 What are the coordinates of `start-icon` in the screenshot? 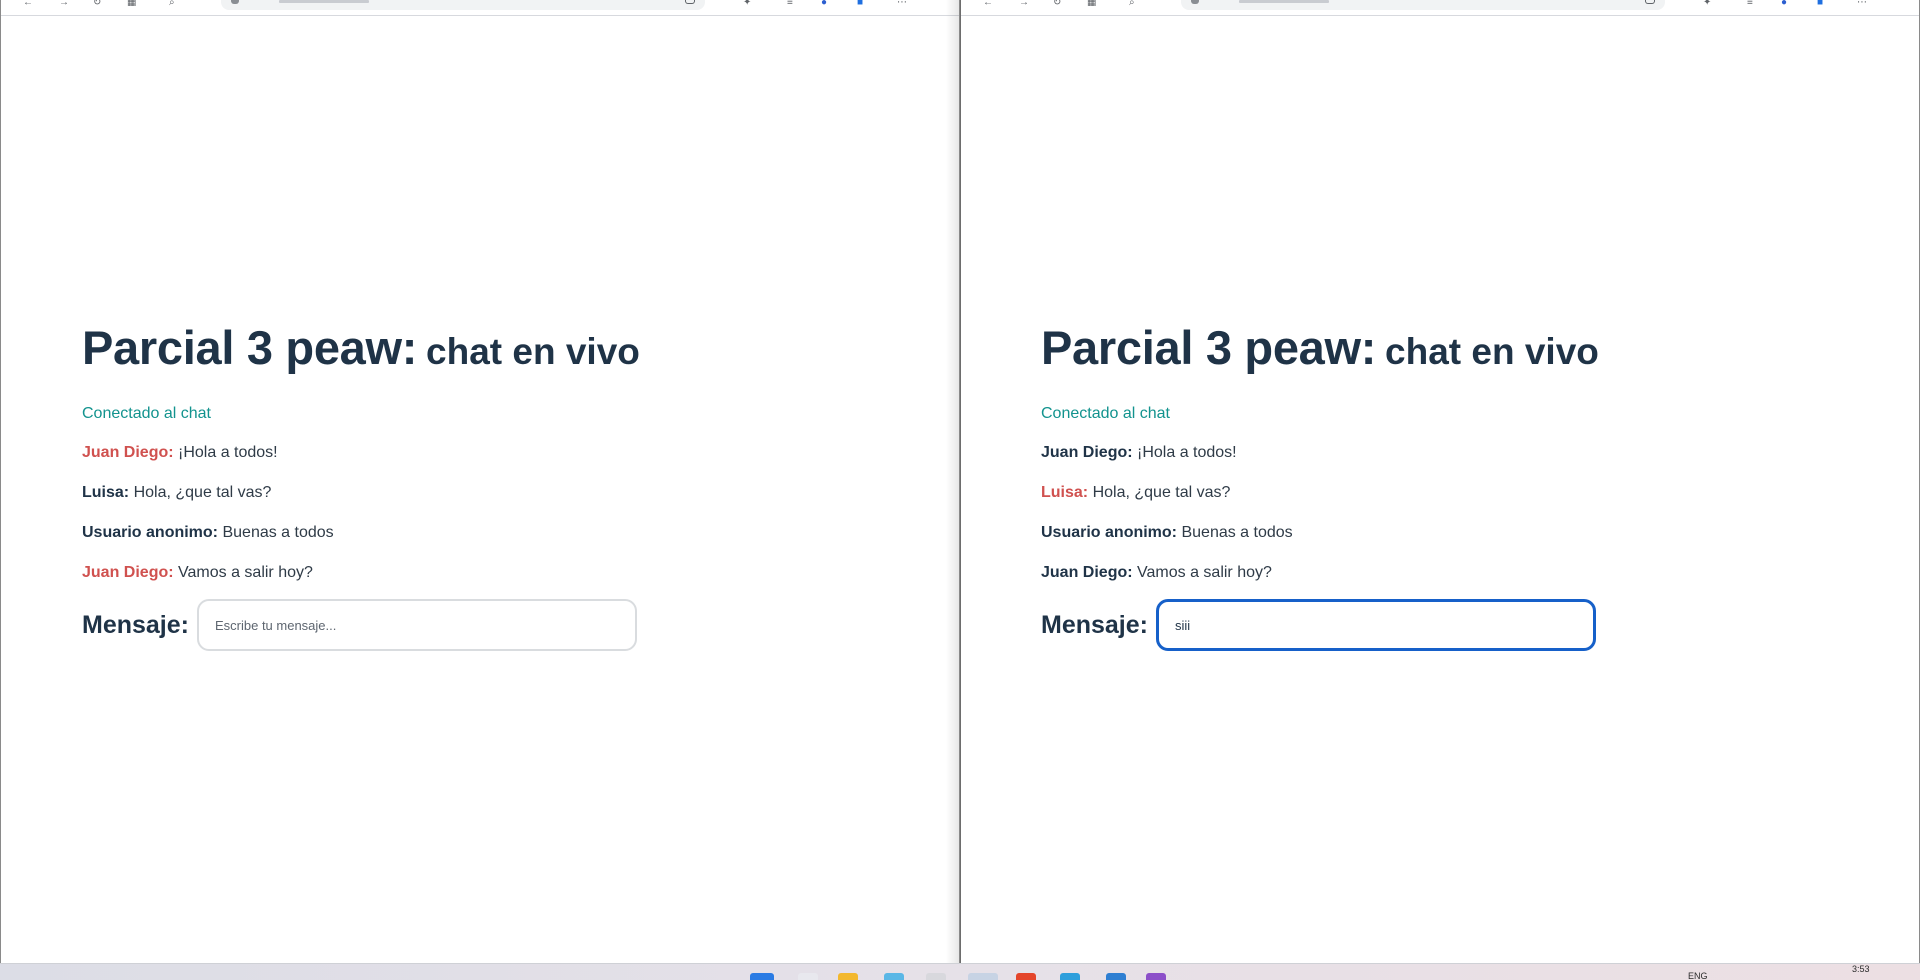 It's located at (762, 976).